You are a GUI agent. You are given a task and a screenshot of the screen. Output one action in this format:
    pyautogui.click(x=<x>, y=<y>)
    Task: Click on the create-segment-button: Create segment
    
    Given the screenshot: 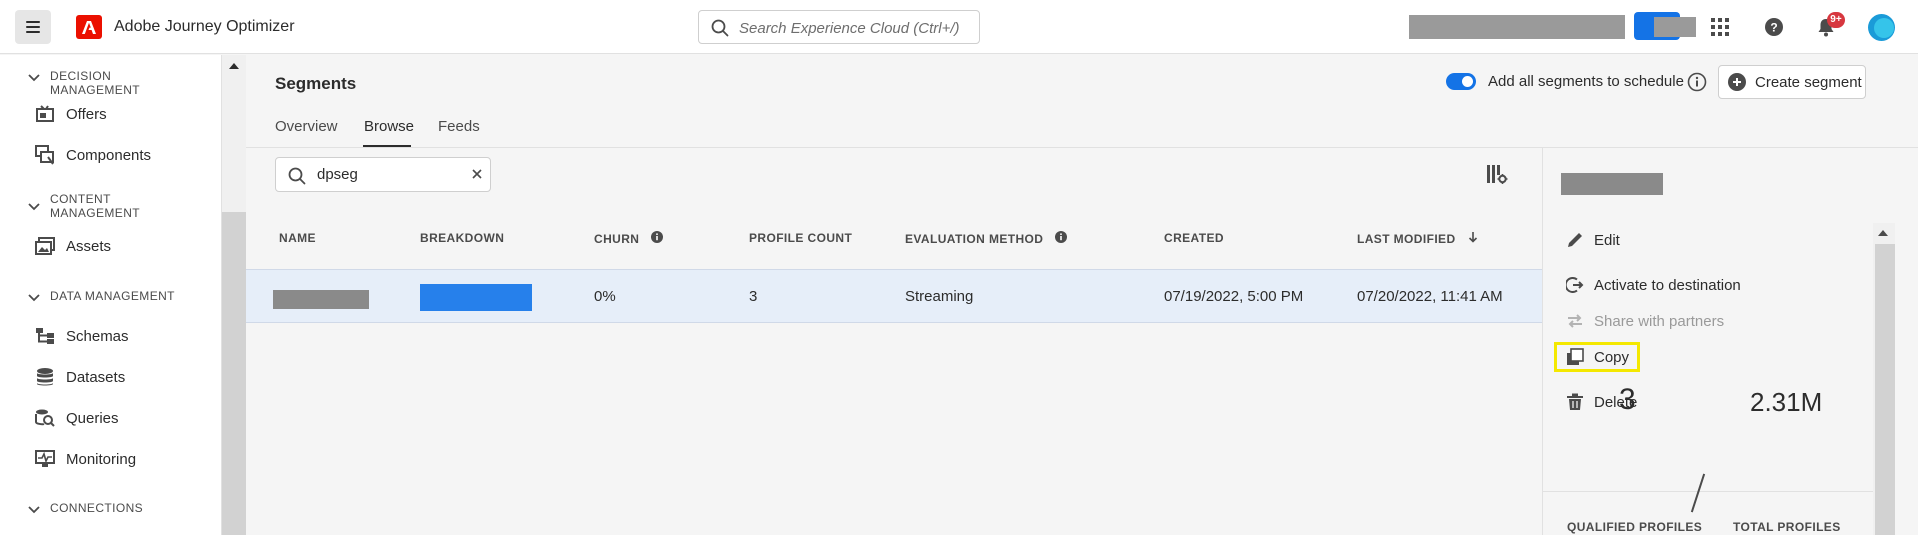 What is the action you would take?
    pyautogui.click(x=1792, y=82)
    